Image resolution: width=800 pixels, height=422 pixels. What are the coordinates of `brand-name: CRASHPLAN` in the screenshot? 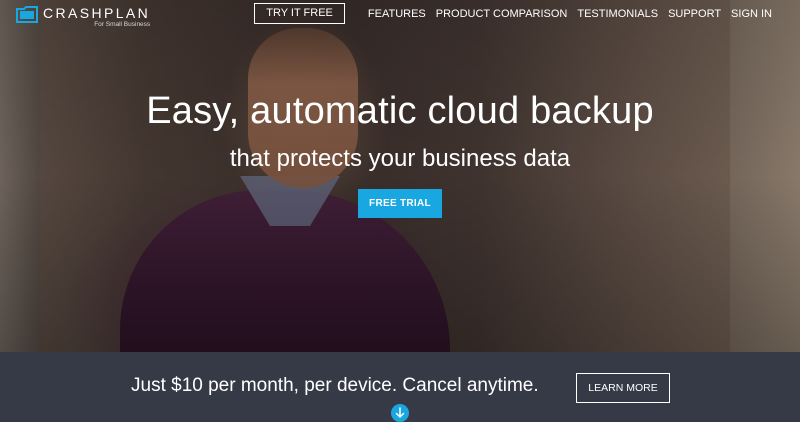 It's located at (97, 13).